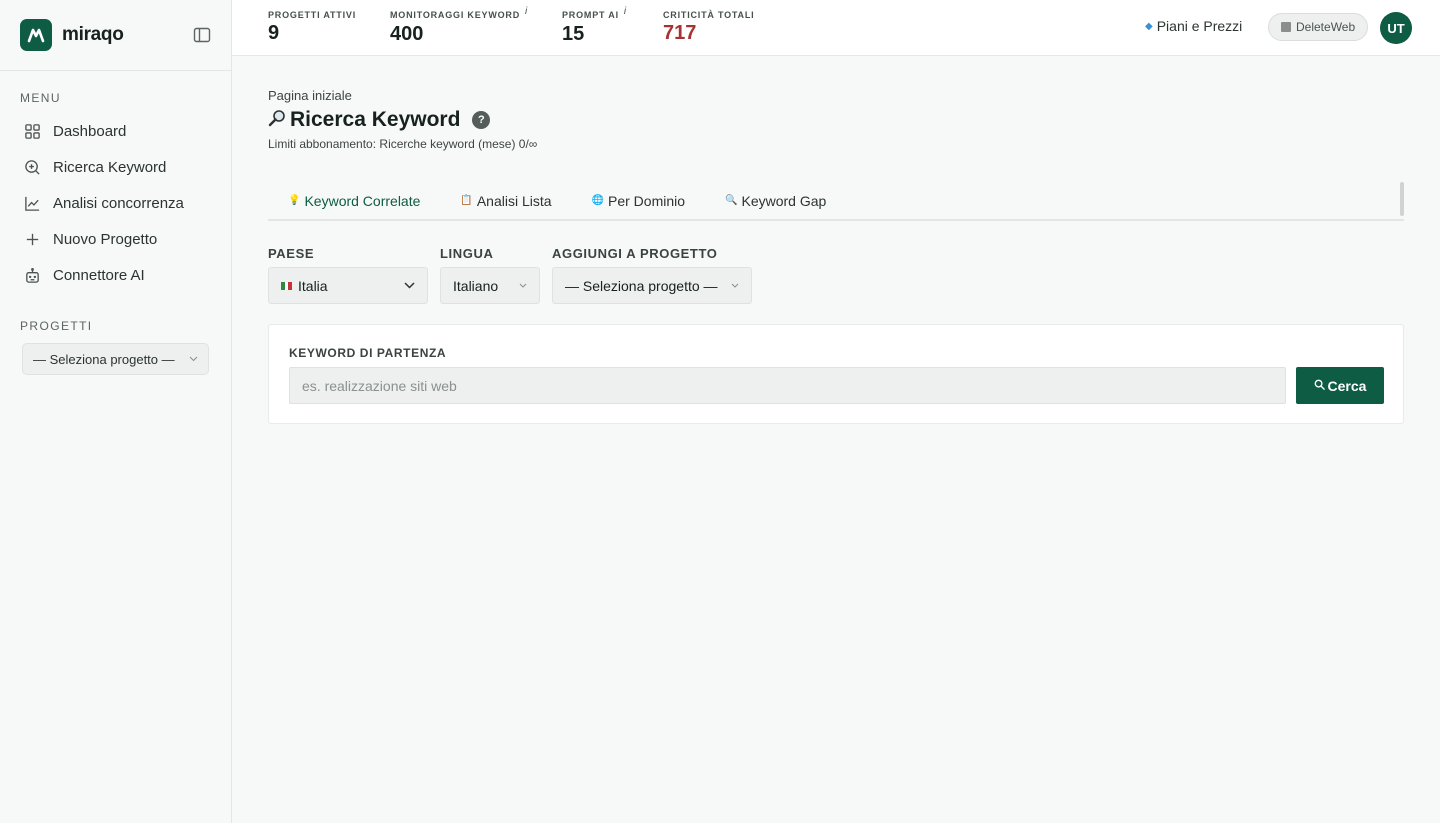 Image resolution: width=1440 pixels, height=823 pixels. I want to click on projects-heading: PROGETTI, so click(56, 326).